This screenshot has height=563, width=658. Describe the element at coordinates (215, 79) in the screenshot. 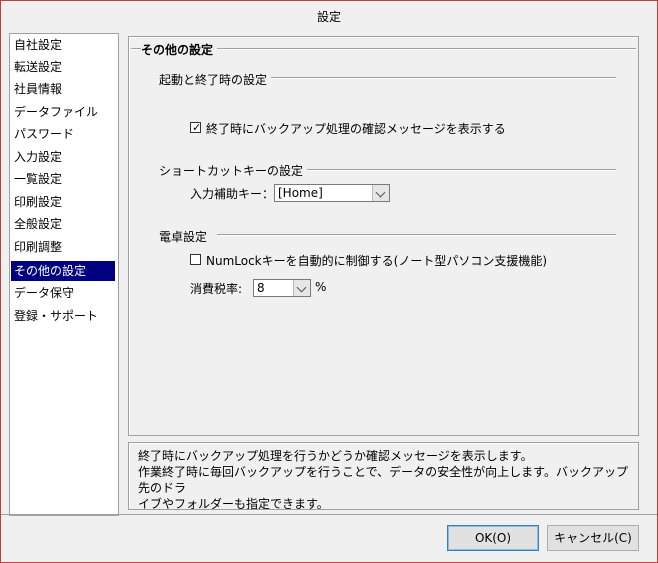

I see `startup-section-title: 起動と終了時の設定` at that location.